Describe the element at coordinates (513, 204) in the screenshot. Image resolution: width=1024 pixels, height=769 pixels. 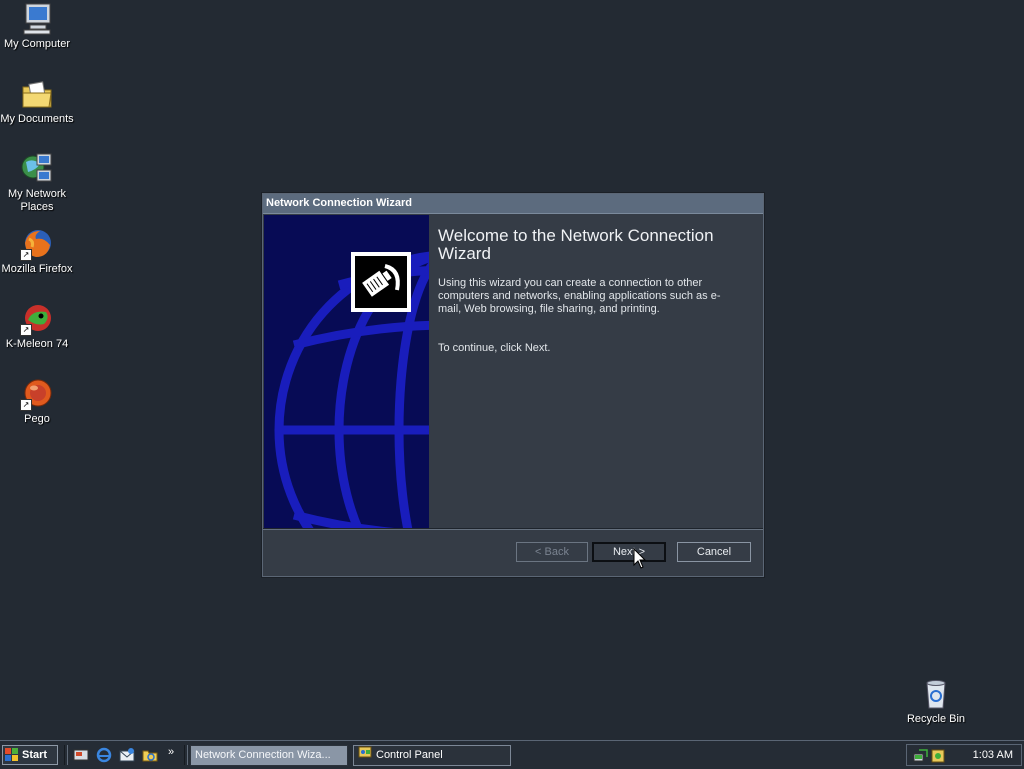
I see `window-titlebar: Network Connection Wizard` at that location.